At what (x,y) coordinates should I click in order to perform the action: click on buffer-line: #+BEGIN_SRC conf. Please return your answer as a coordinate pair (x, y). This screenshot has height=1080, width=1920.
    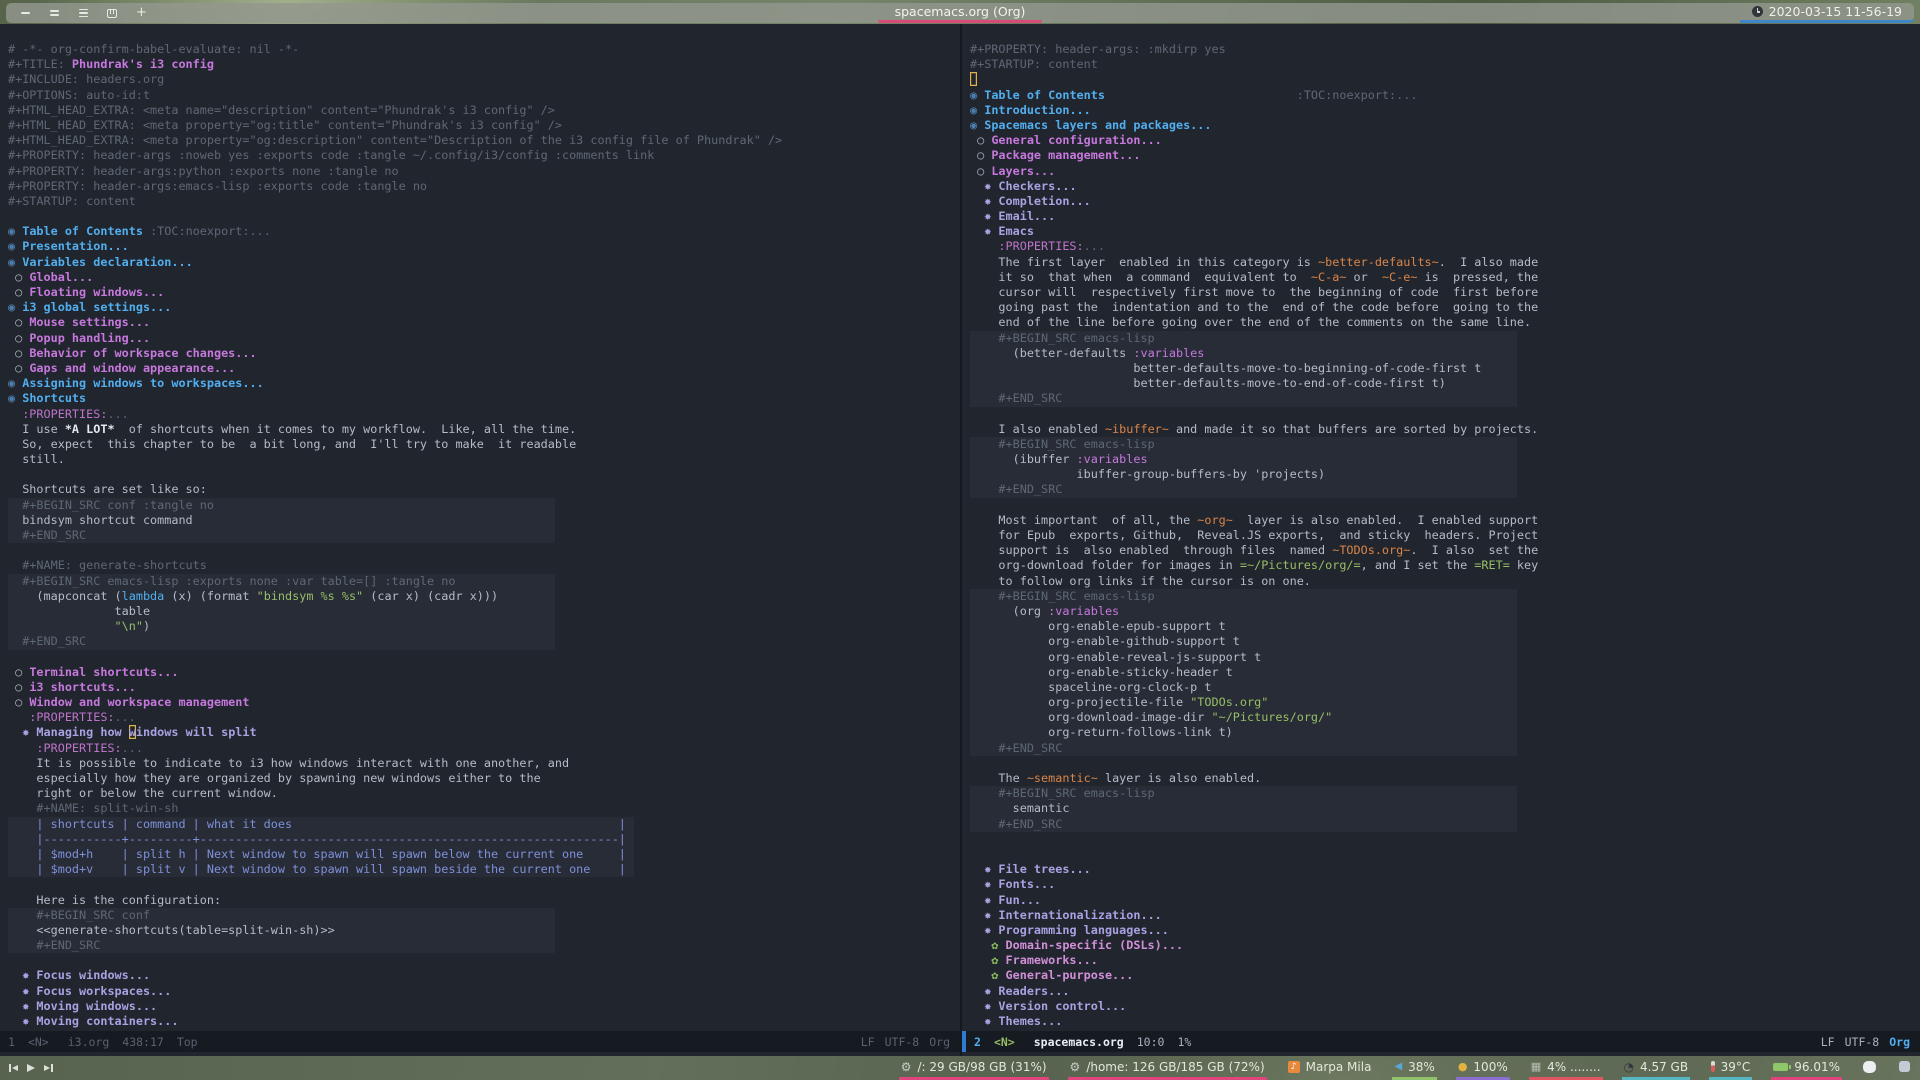
    Looking at the image, I should click on (281, 915).